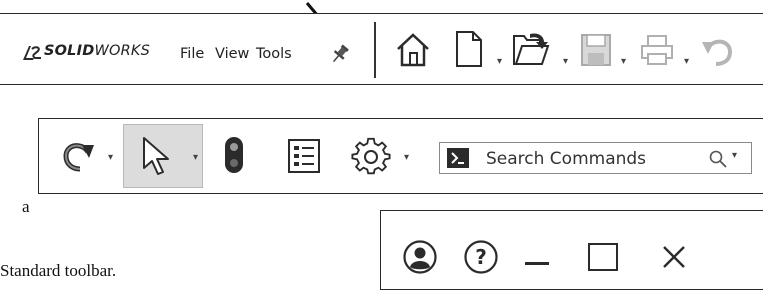 This screenshot has width=763, height=290. I want to click on print-dropdown-arrow: ▾, so click(686, 61).